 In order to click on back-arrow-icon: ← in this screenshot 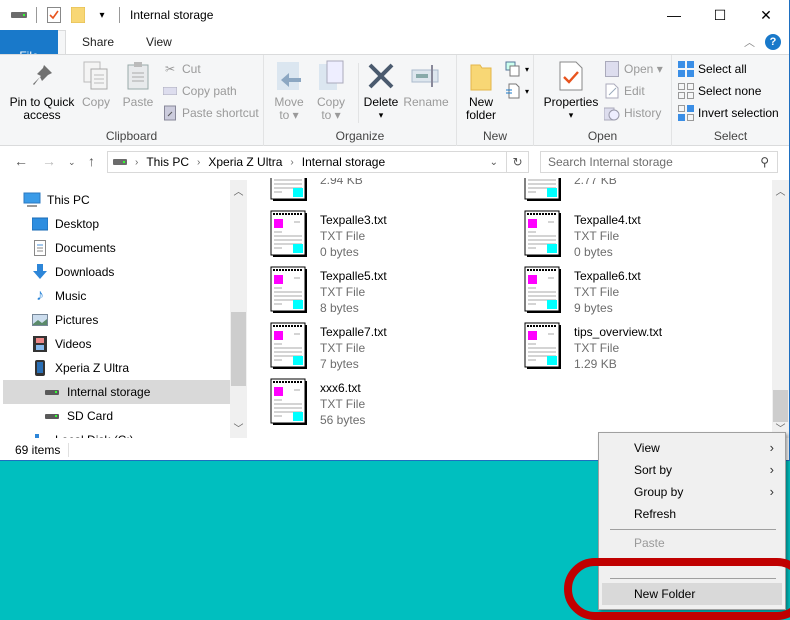, I will do `click(21, 161)`.